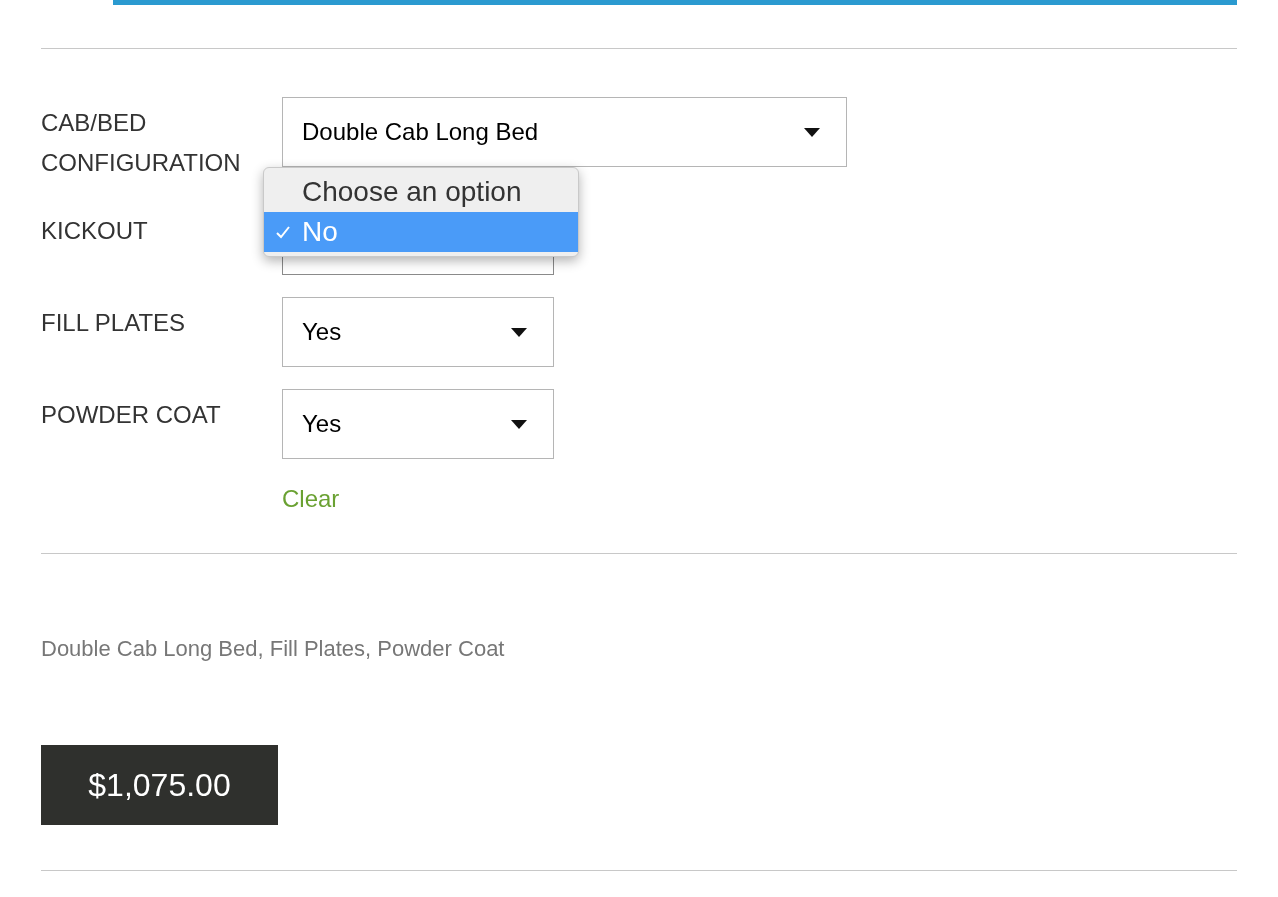 This screenshot has height=897, width=1278. Describe the element at coordinates (273, 649) in the screenshot. I see `selection-summary: Double Cab Long Bed, Fill Plates, Powder Coat` at that location.